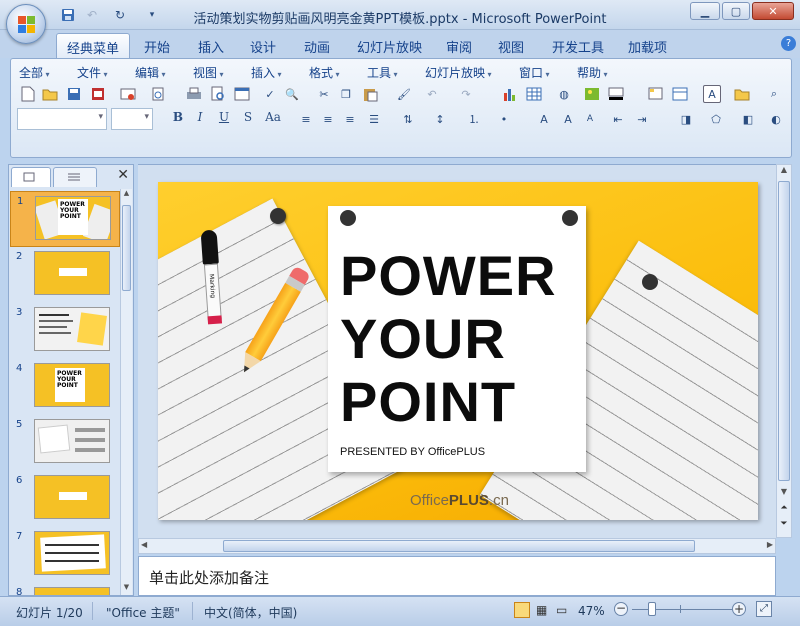 Image resolution: width=800 pixels, height=626 pixels. Describe the element at coordinates (211, 45) in the screenshot. I see `tab-insert: 插入` at that location.